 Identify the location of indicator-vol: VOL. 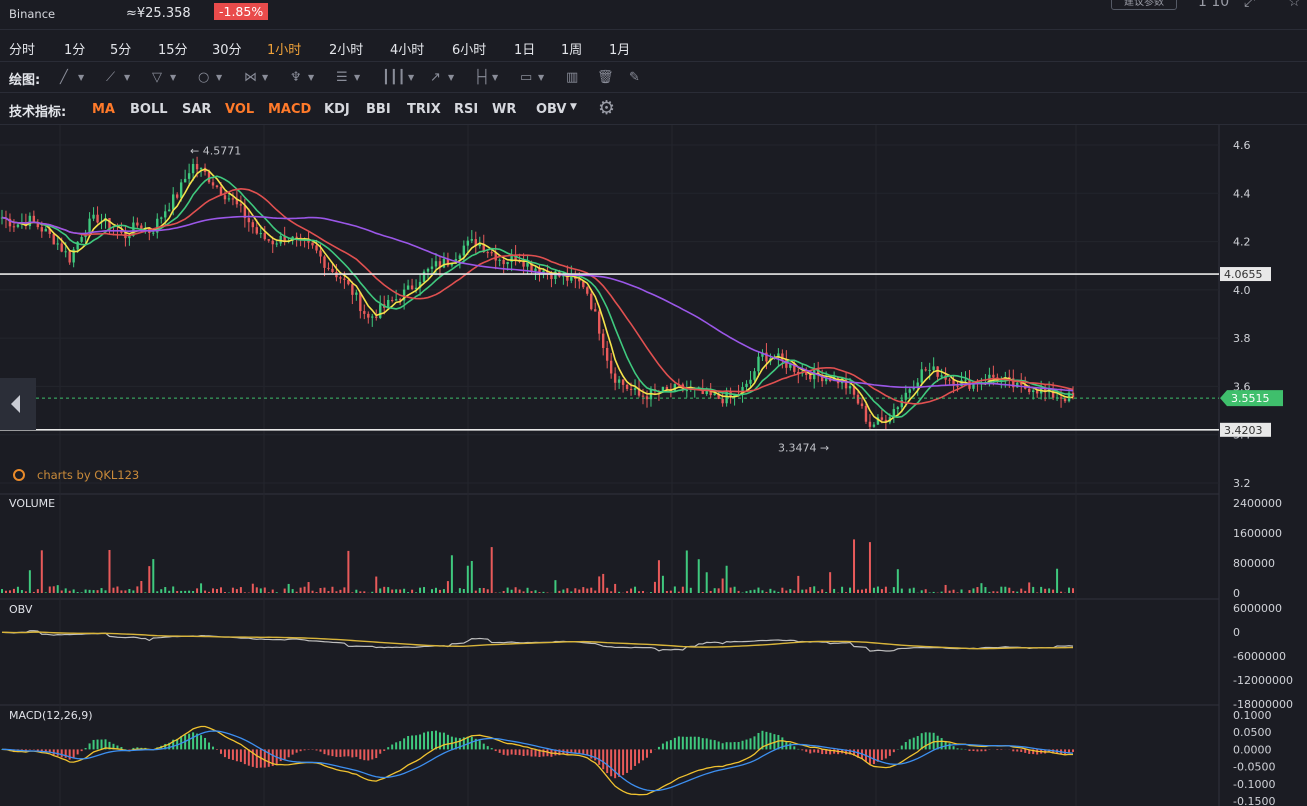
(239, 109).